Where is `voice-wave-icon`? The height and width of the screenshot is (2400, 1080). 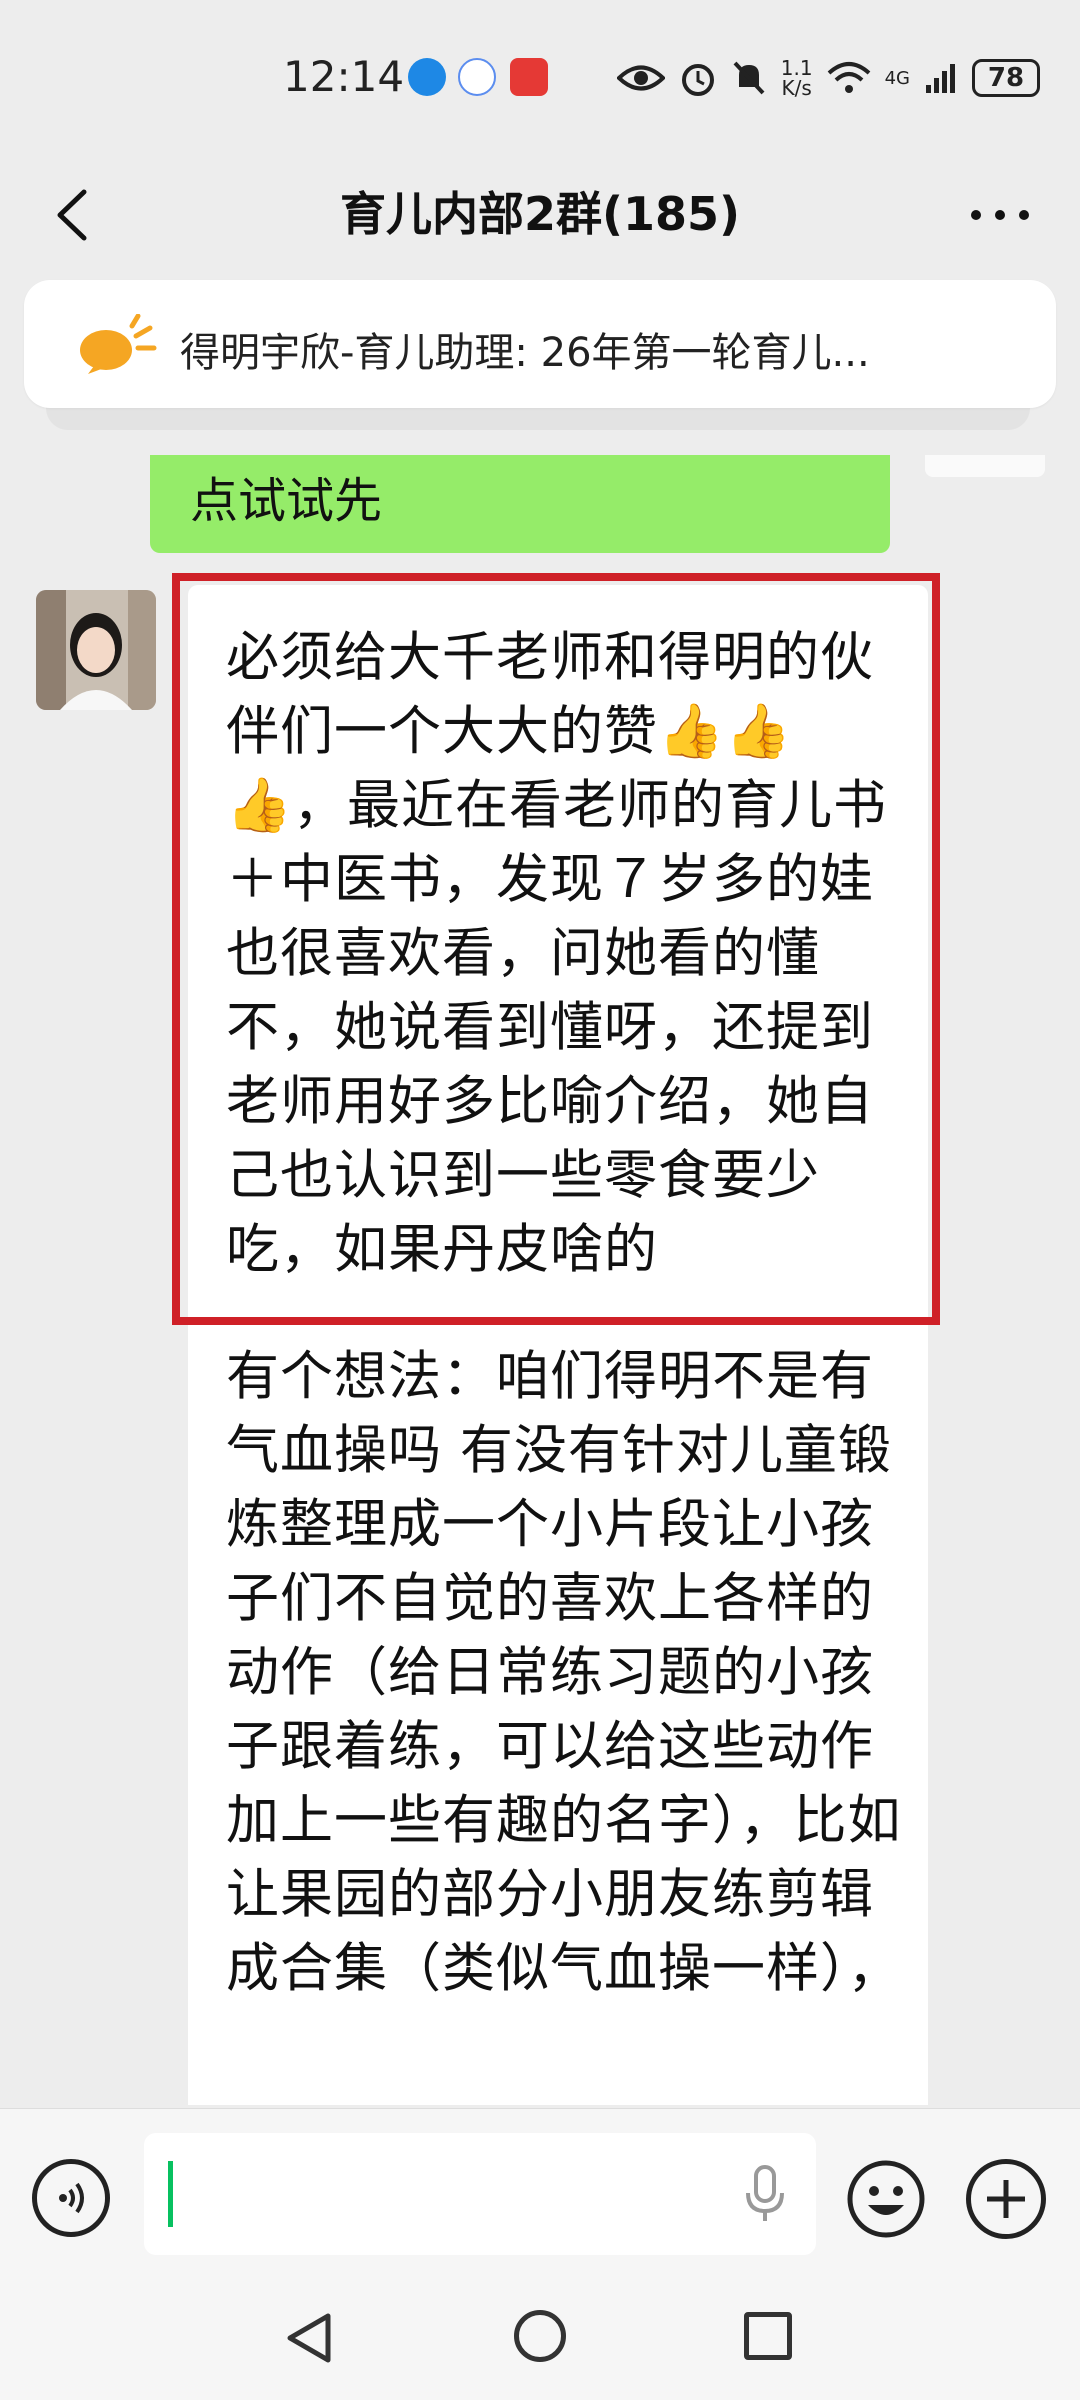
voice-wave-icon is located at coordinates (71, 2198).